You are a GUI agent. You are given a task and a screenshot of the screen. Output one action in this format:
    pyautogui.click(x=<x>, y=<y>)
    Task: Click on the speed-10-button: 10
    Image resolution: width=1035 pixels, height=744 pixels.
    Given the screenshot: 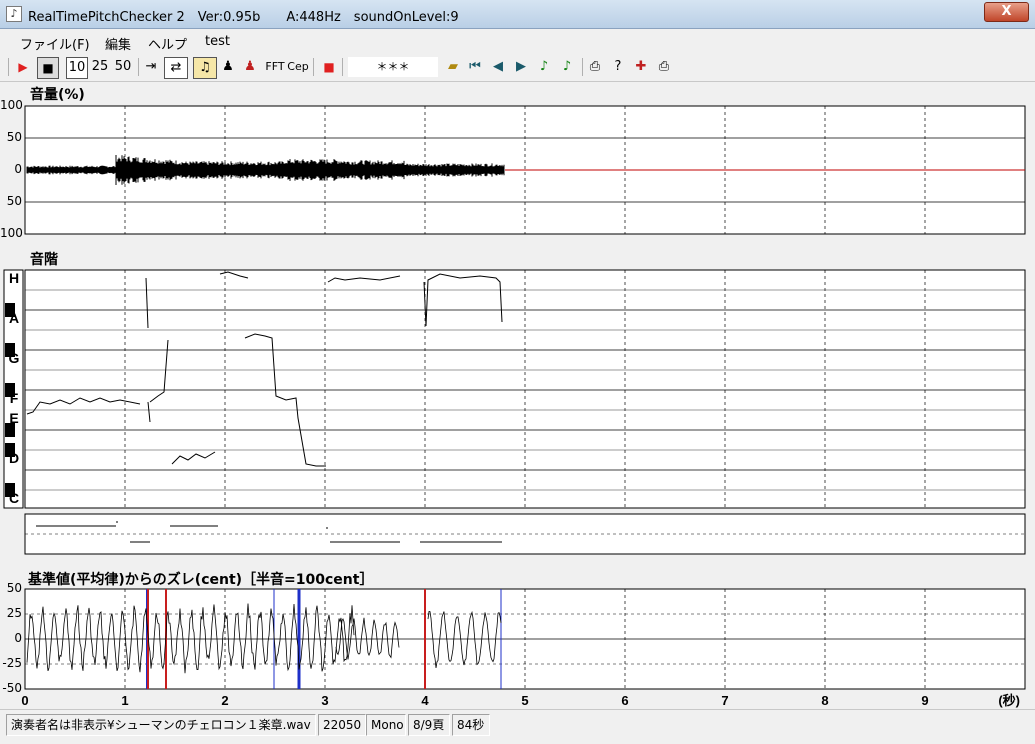 What is the action you would take?
    pyautogui.click(x=77, y=68)
    